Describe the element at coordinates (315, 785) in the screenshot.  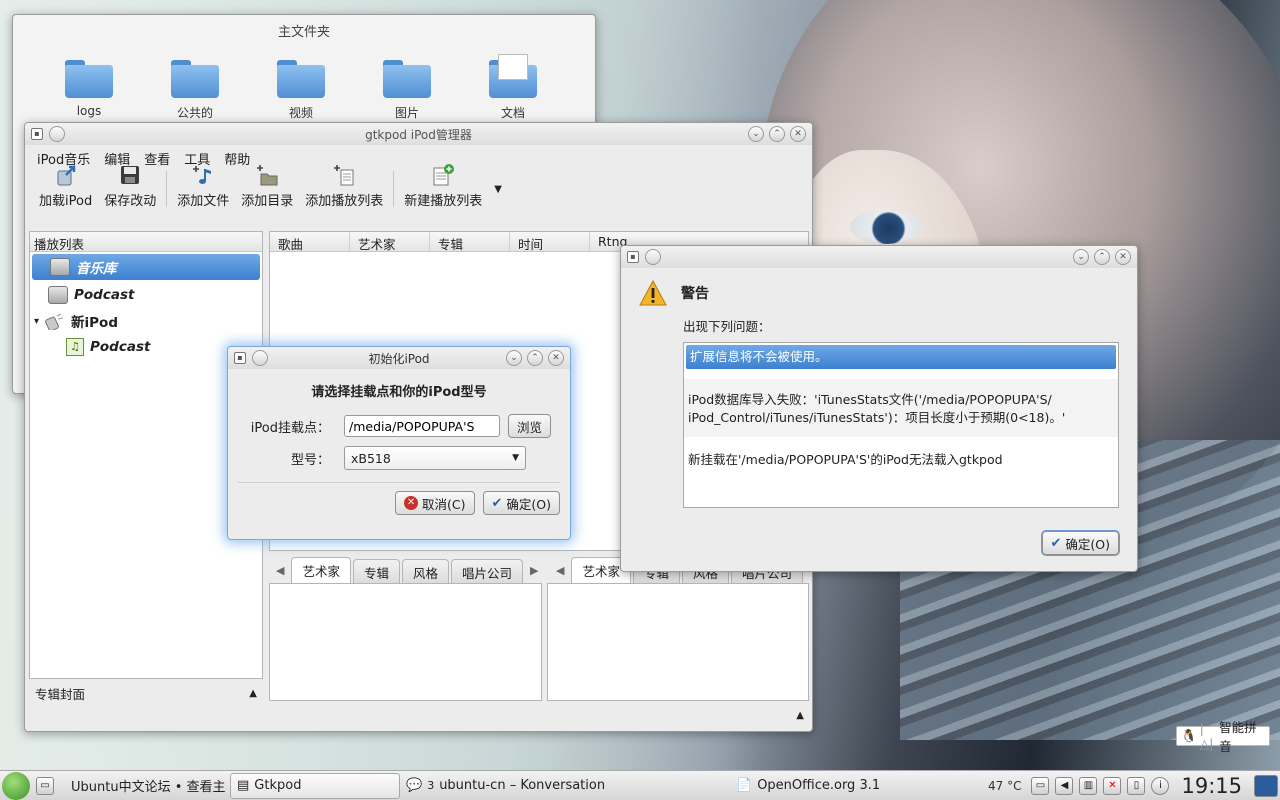
I see `task-gtkpod: ▤ Gtkpod` at that location.